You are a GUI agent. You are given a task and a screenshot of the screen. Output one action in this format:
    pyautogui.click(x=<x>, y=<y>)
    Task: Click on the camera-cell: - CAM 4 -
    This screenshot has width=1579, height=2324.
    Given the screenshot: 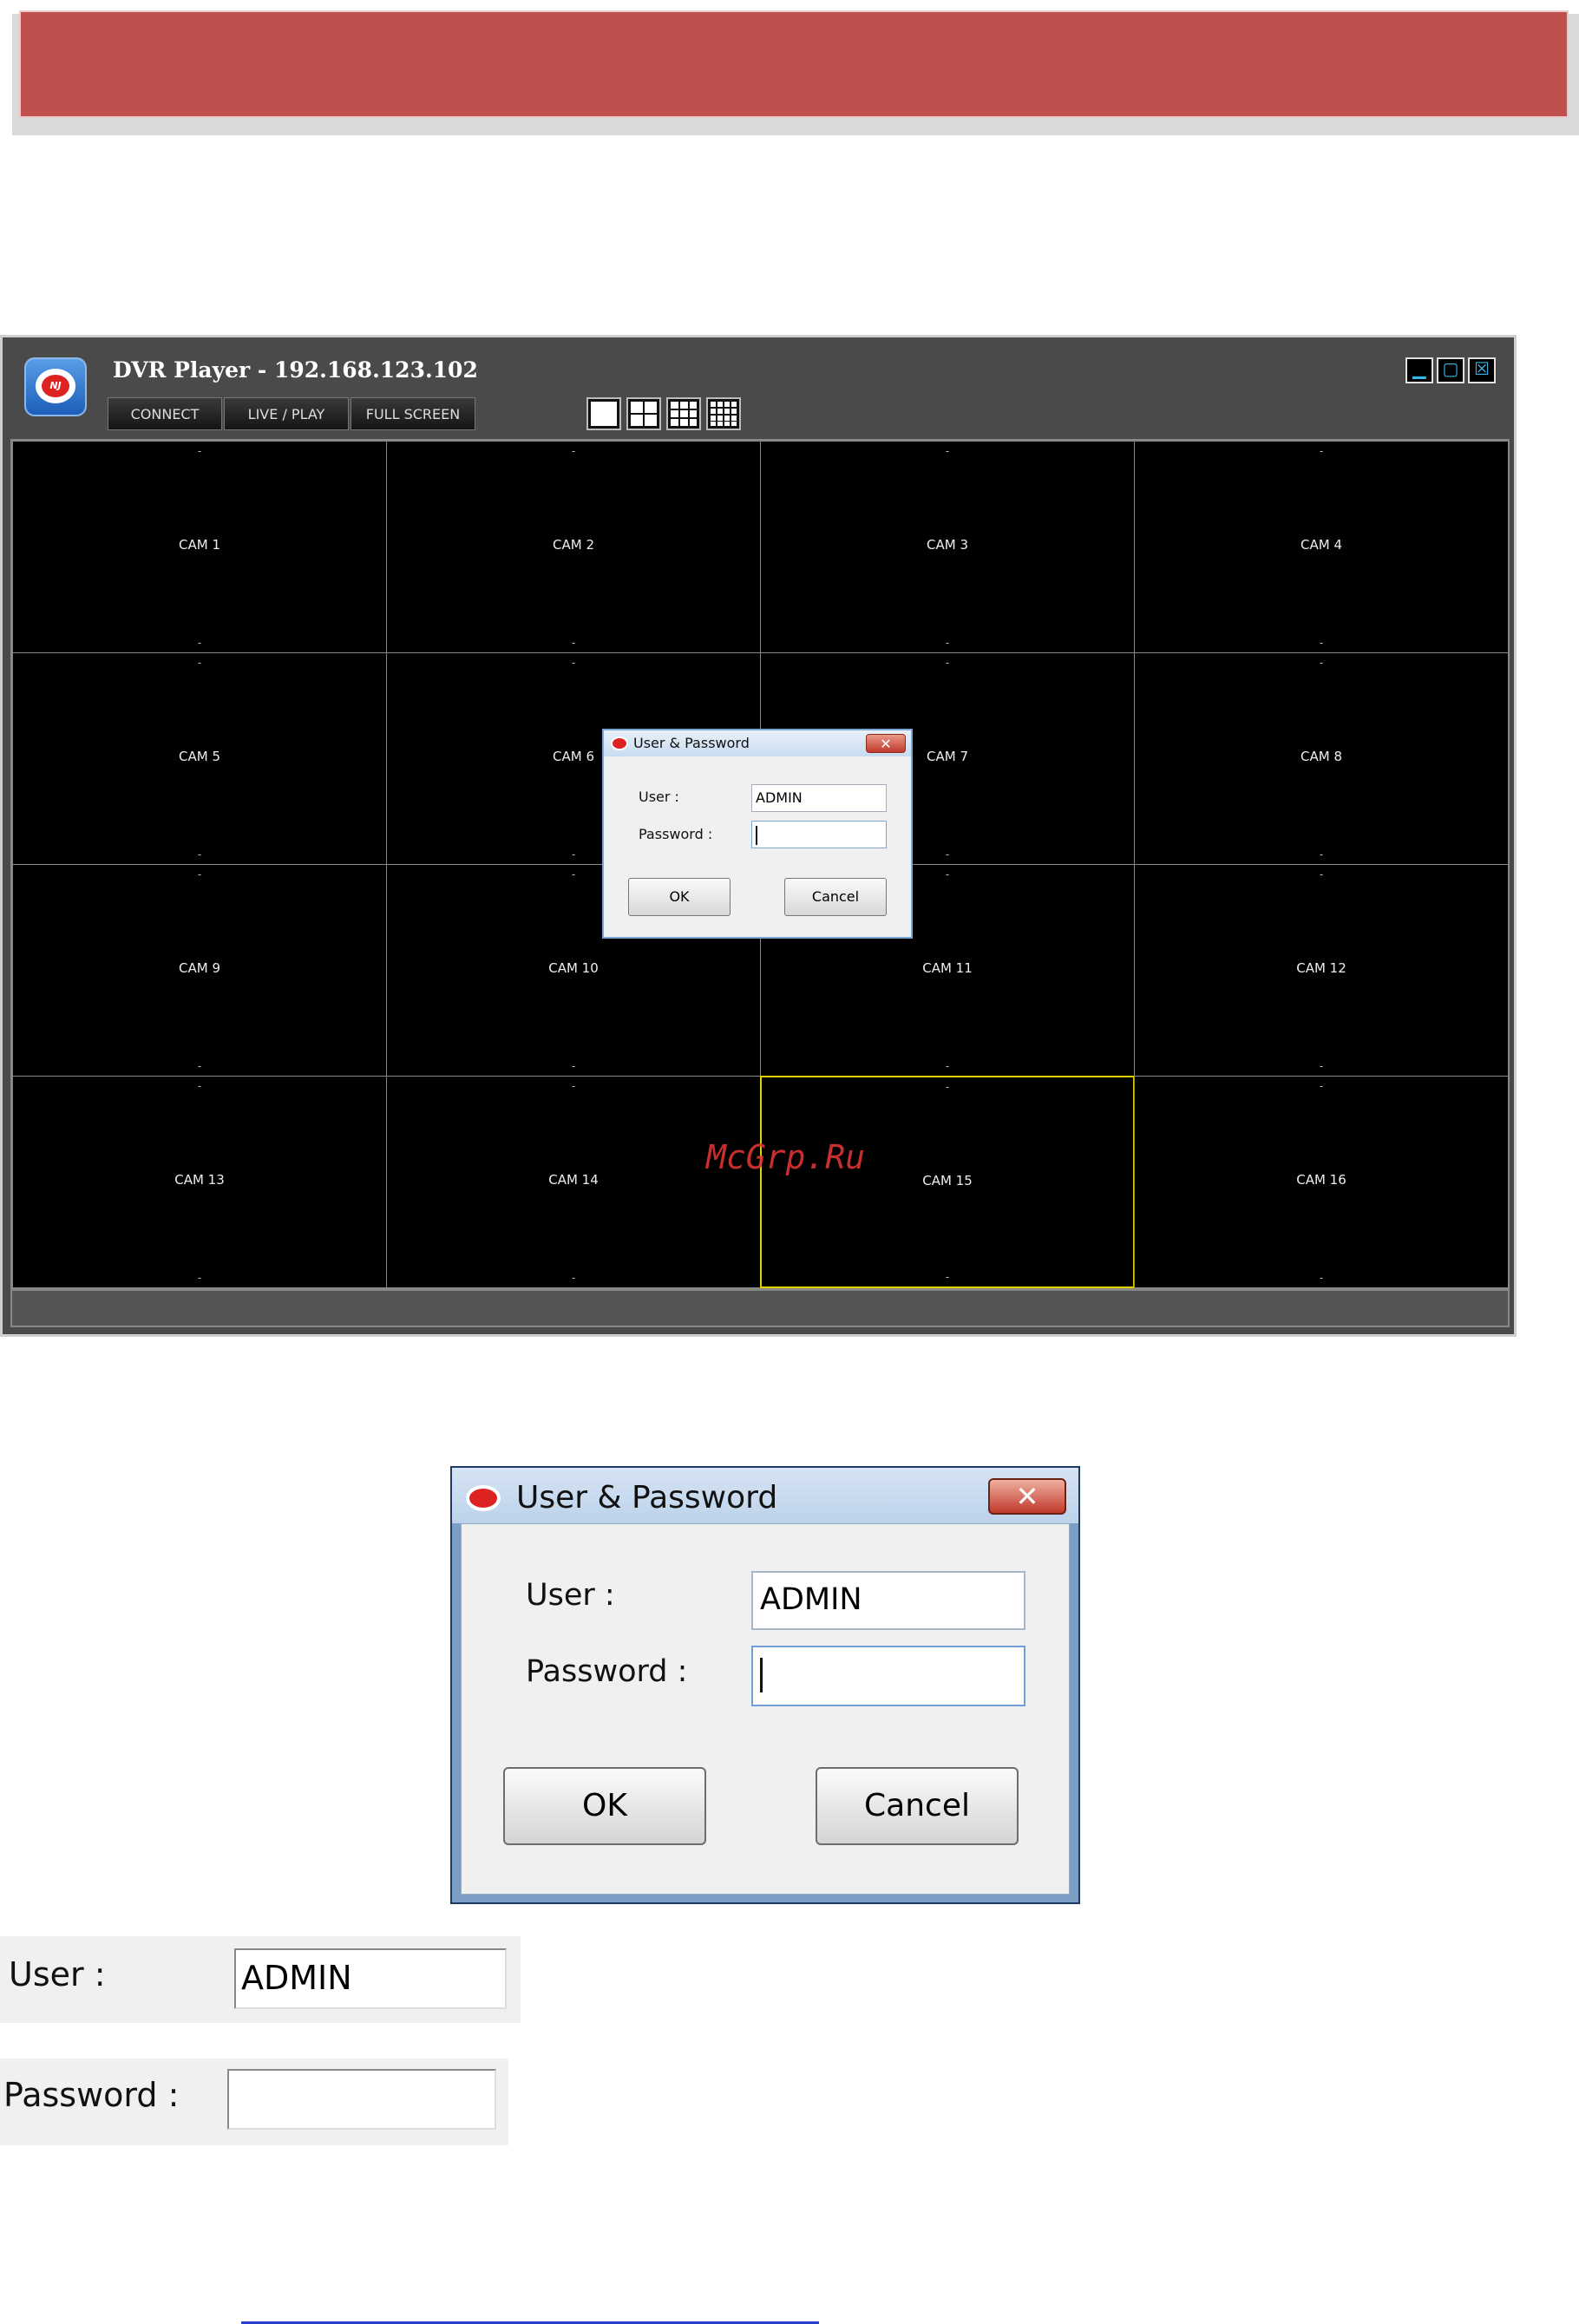 What is the action you would take?
    pyautogui.click(x=1321, y=547)
    